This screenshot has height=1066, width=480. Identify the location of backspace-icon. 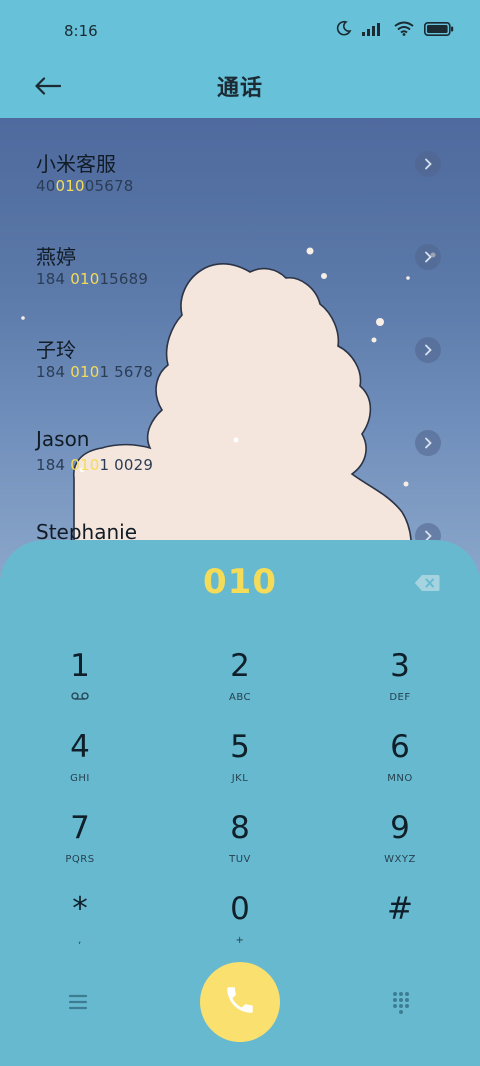
(427, 585).